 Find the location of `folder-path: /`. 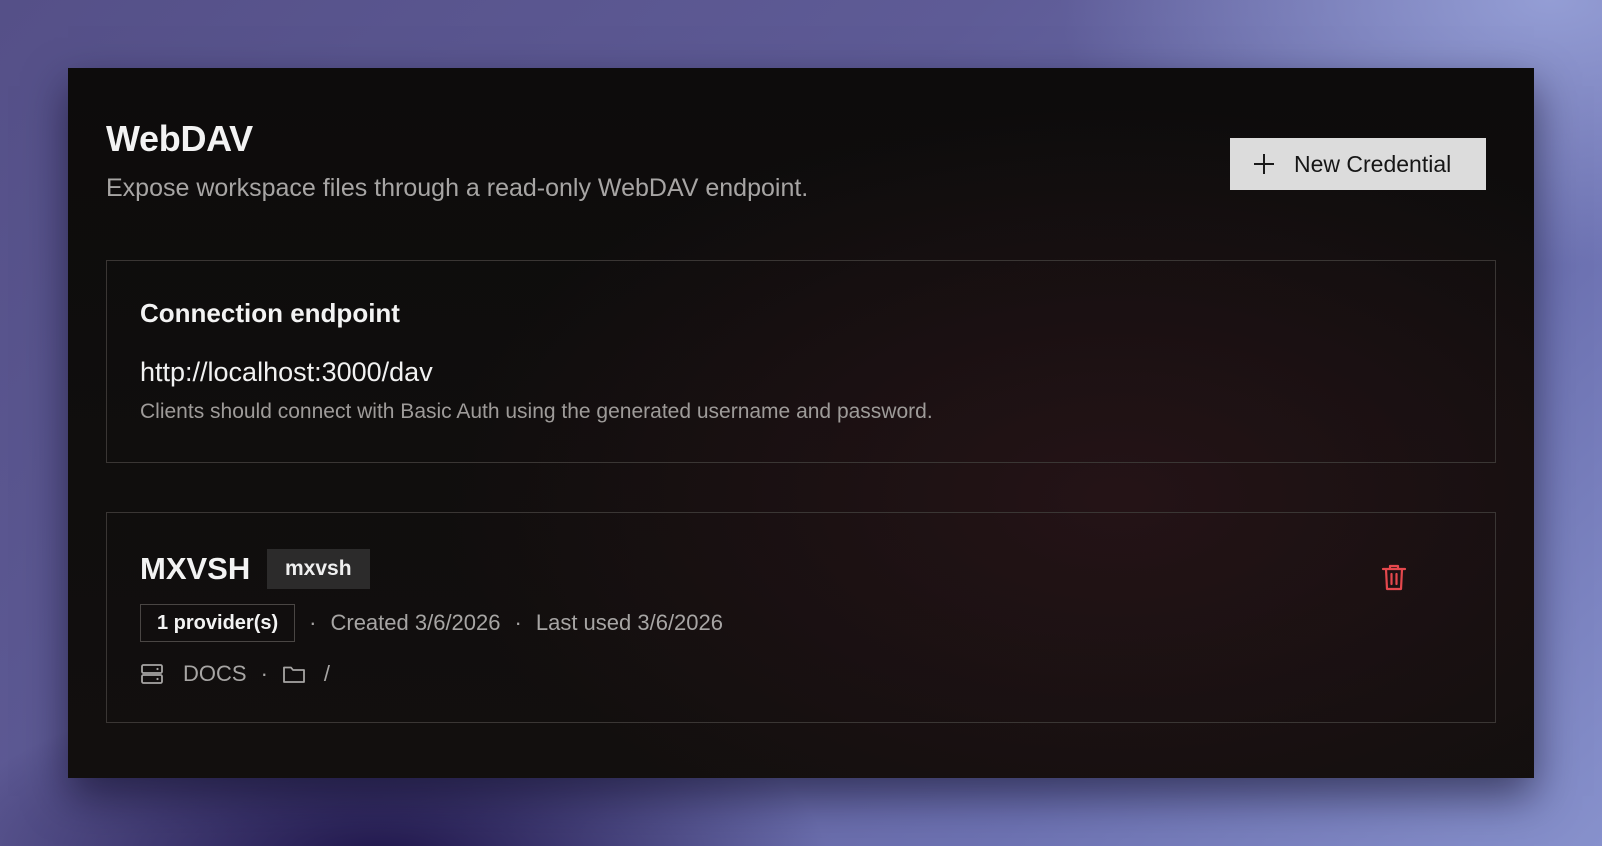

folder-path: / is located at coordinates (327, 673).